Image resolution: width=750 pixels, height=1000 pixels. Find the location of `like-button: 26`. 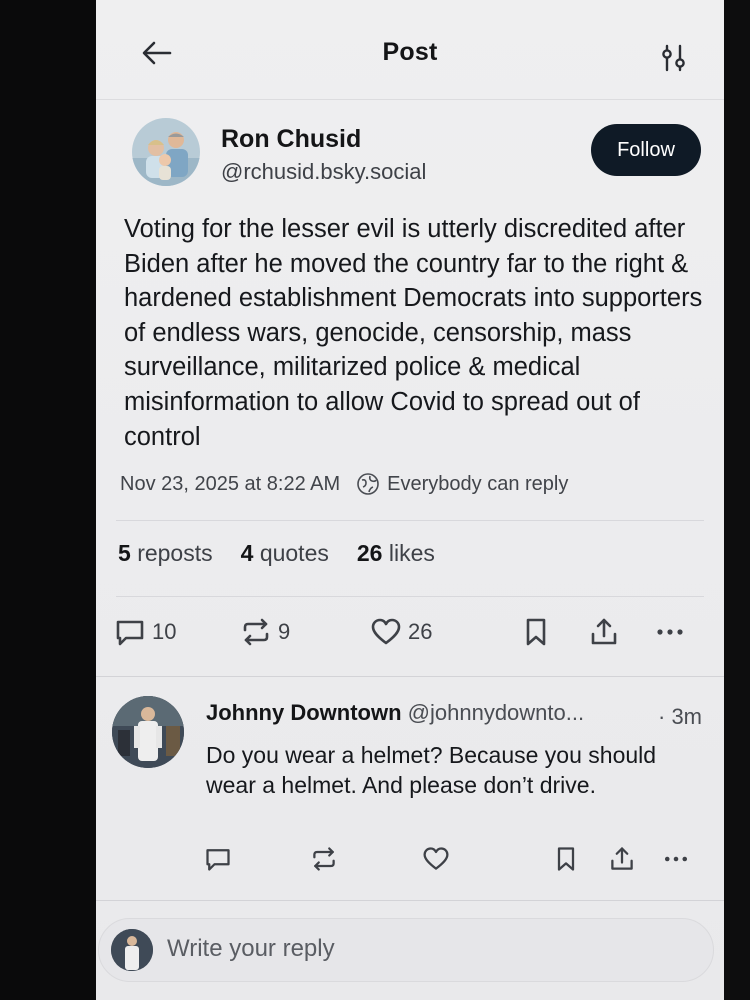

like-button: 26 is located at coordinates (401, 632).